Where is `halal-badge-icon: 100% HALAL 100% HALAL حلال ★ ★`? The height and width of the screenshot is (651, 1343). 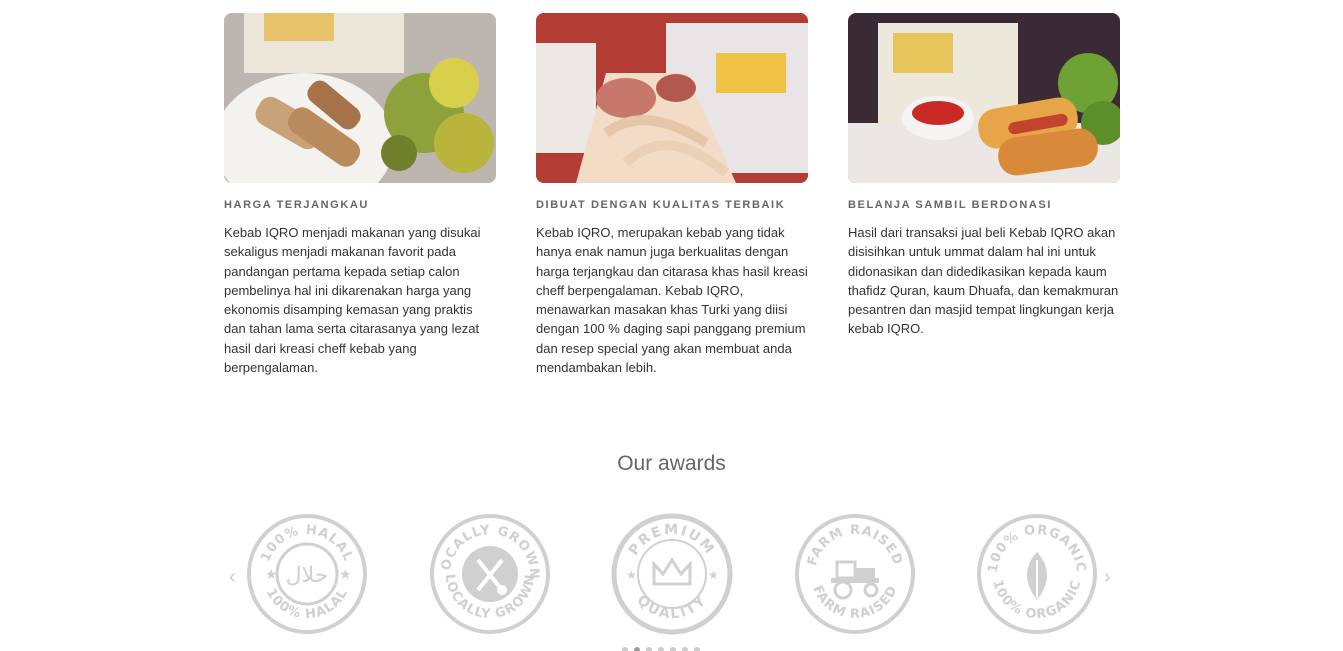 halal-badge-icon: 100% HALAL 100% HALAL حلال ★ ★ is located at coordinates (307, 574).